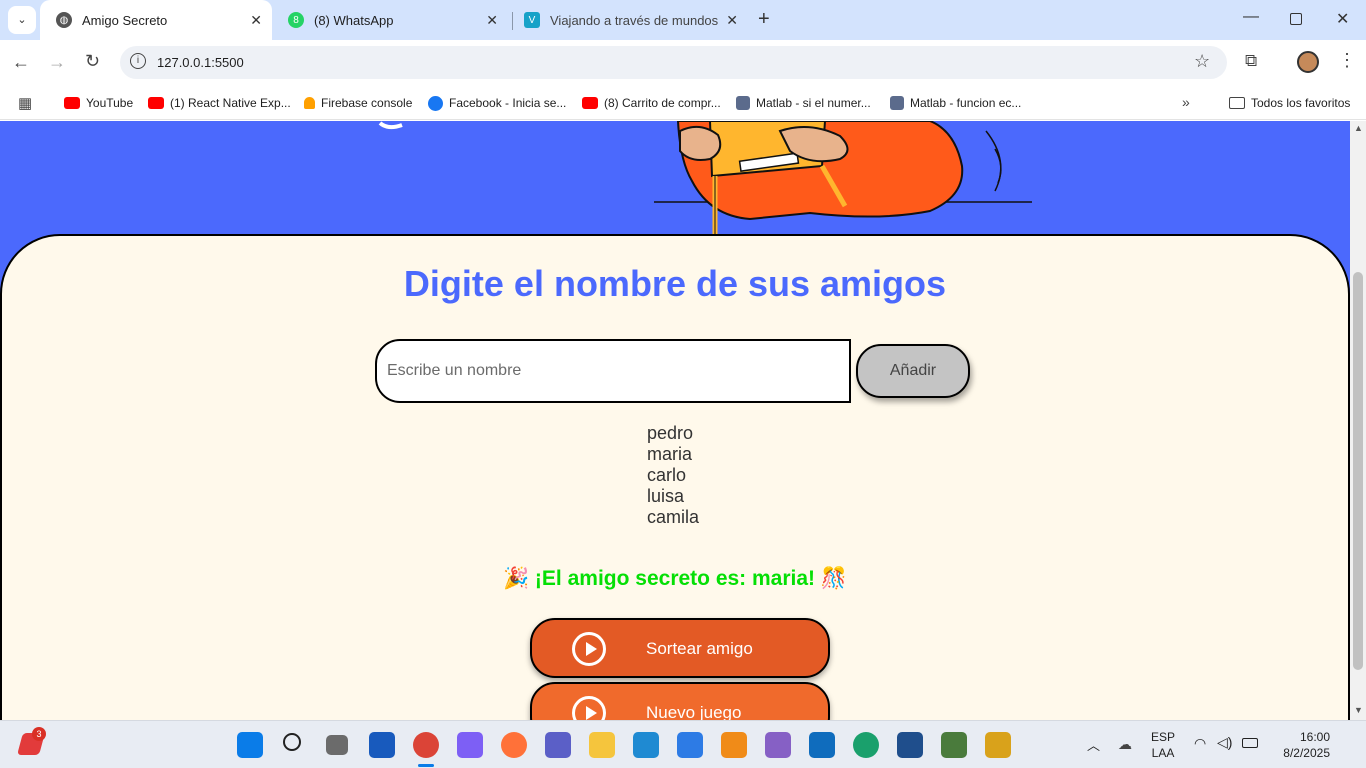 The width and height of the screenshot is (1366, 768). What do you see at coordinates (673, 62) in the screenshot?
I see `address-bar: i 127.0.0.1:5500 ☆` at bounding box center [673, 62].